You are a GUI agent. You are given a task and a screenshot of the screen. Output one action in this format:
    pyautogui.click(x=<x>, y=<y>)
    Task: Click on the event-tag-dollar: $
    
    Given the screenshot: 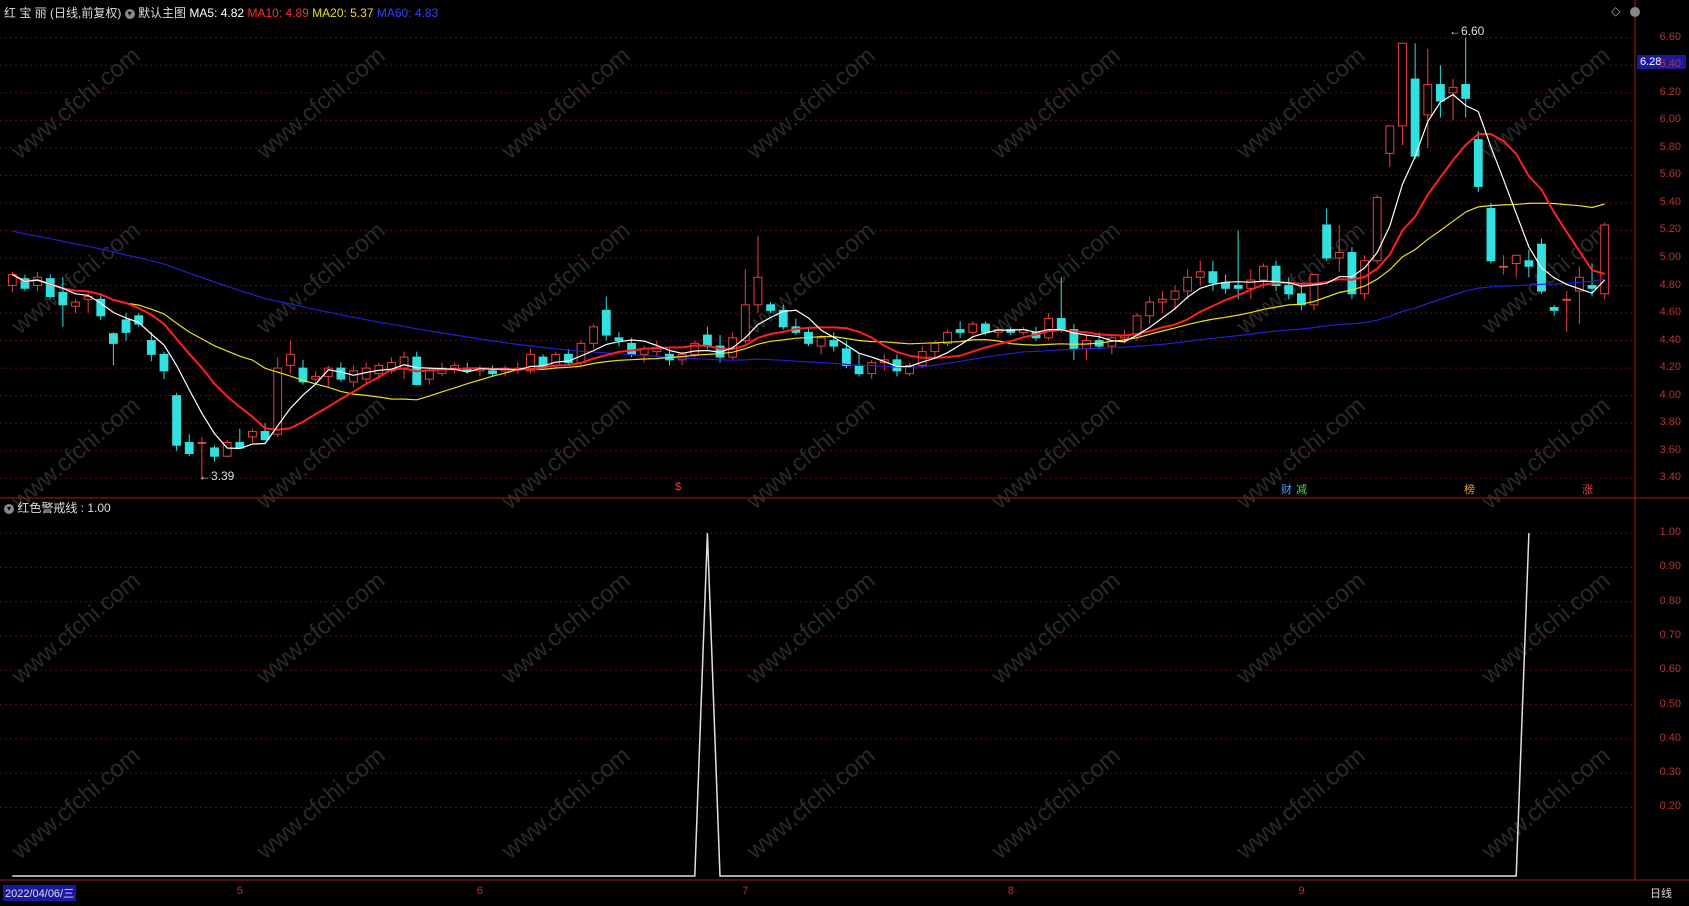 What is the action you would take?
    pyautogui.click(x=678, y=487)
    